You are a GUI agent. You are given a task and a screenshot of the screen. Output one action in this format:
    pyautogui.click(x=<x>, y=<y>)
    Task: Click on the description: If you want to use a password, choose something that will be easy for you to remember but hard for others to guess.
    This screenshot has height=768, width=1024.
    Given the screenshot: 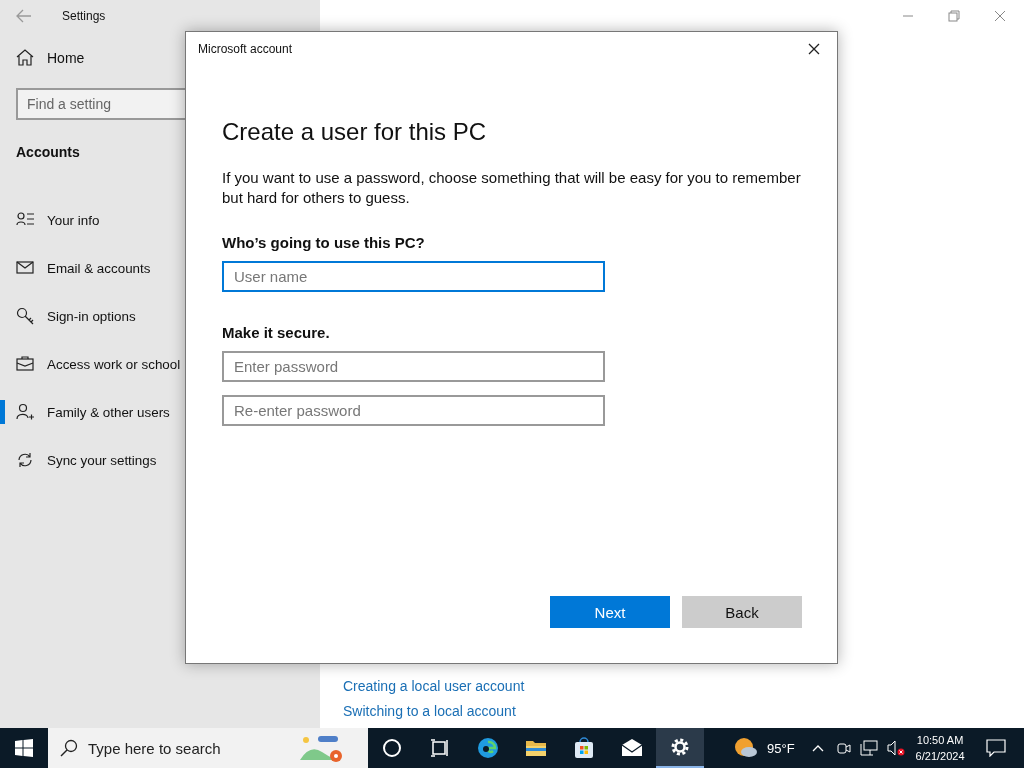 What is the action you would take?
    pyautogui.click(x=512, y=188)
    